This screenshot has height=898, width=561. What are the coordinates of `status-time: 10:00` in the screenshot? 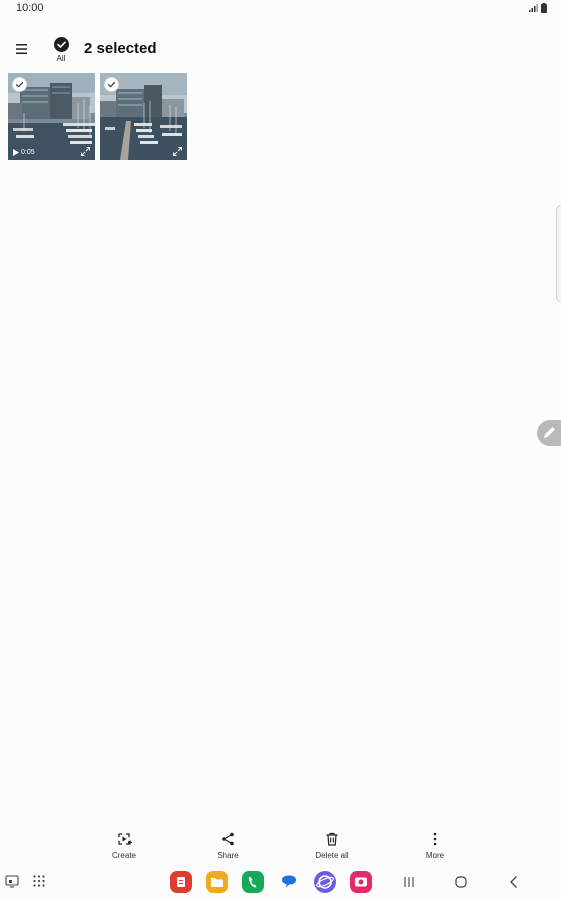 It's located at (30, 8).